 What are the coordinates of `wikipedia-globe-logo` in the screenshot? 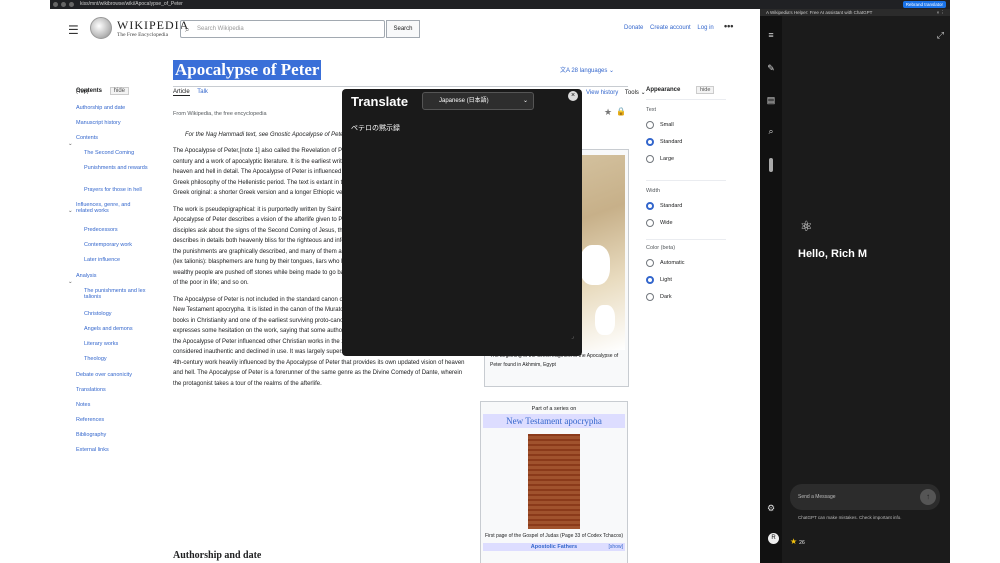 It's located at (101, 28).